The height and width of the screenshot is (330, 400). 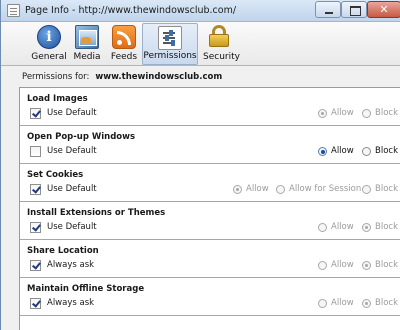 I want to click on tab-security: Security, so click(x=221, y=44).